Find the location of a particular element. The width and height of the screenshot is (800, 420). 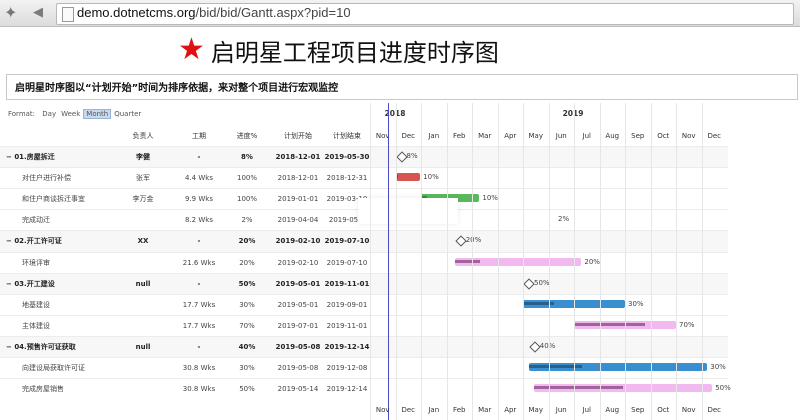

task-group-row: − 03.开工建设 null - 50% 2019-05-01 2019-11-01 is located at coordinates (364, 283).